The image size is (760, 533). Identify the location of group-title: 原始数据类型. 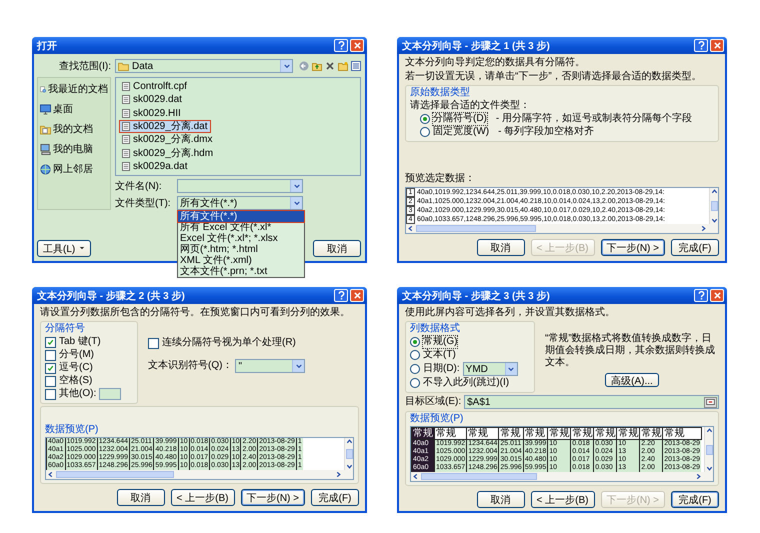
(440, 93).